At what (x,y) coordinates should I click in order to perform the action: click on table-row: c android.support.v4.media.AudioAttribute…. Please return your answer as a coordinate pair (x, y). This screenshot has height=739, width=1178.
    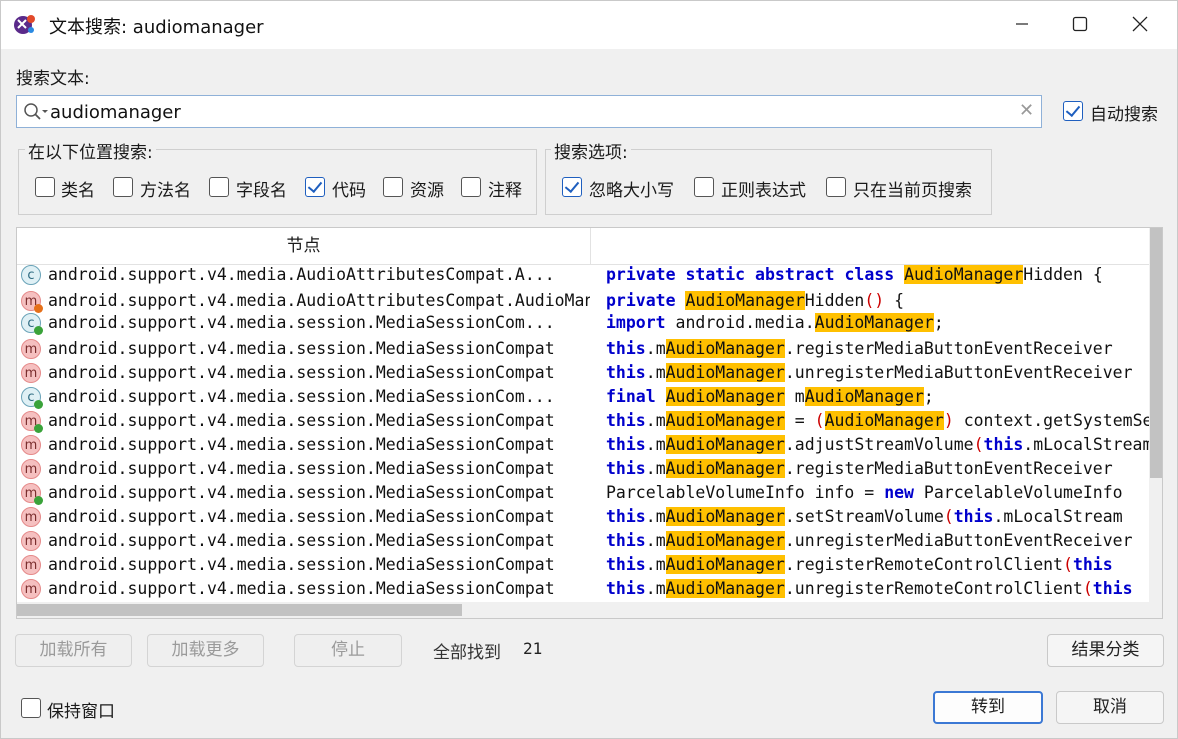
    Looking at the image, I should click on (583, 275).